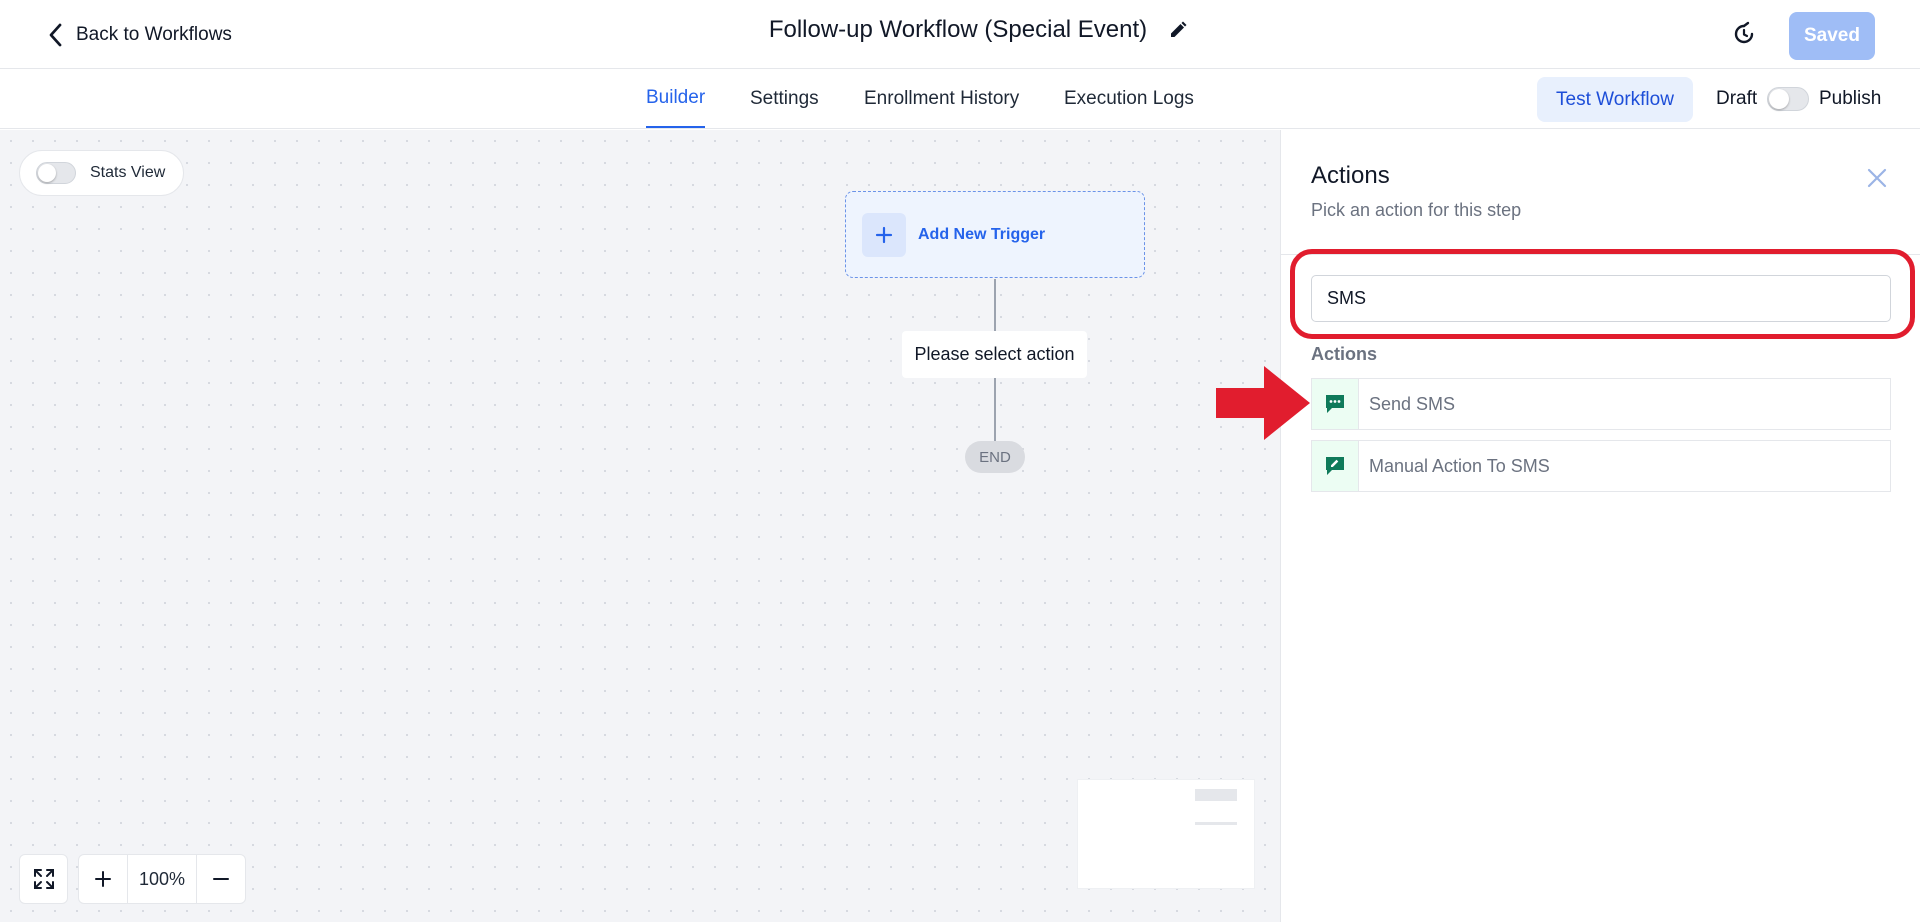  What do you see at coordinates (128, 172) in the screenshot?
I see `stats-view-label: Stats View` at bounding box center [128, 172].